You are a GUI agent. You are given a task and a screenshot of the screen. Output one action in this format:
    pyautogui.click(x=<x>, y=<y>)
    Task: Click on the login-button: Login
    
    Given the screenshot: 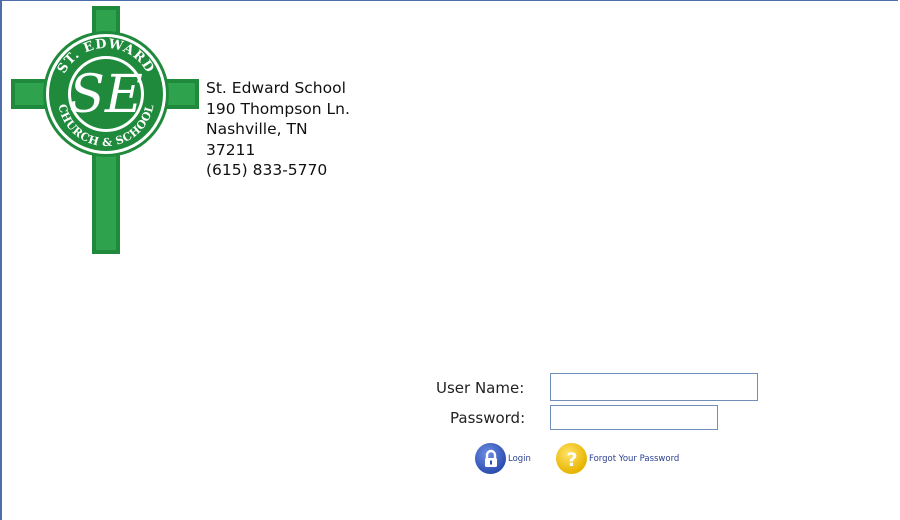 What is the action you would take?
    pyautogui.click(x=503, y=458)
    